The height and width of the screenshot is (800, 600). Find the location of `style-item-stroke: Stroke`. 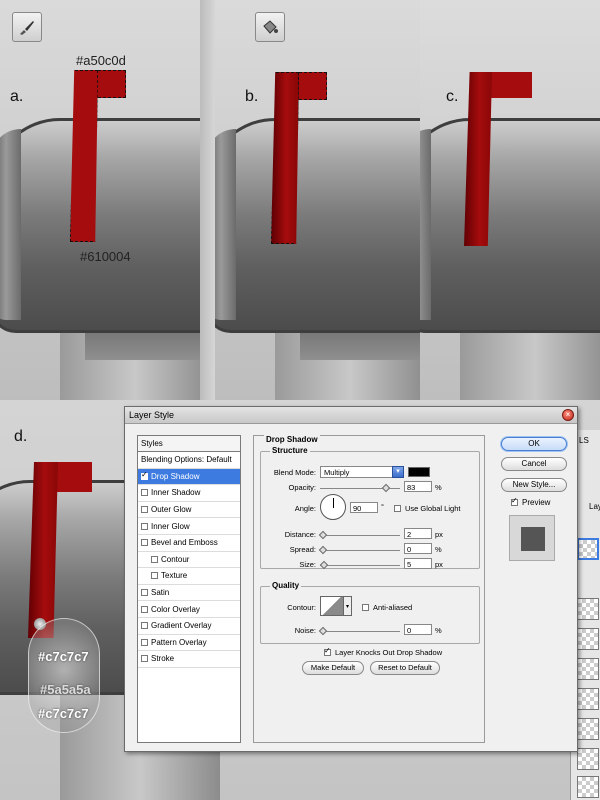

style-item-stroke: Stroke is located at coordinates (189, 659).